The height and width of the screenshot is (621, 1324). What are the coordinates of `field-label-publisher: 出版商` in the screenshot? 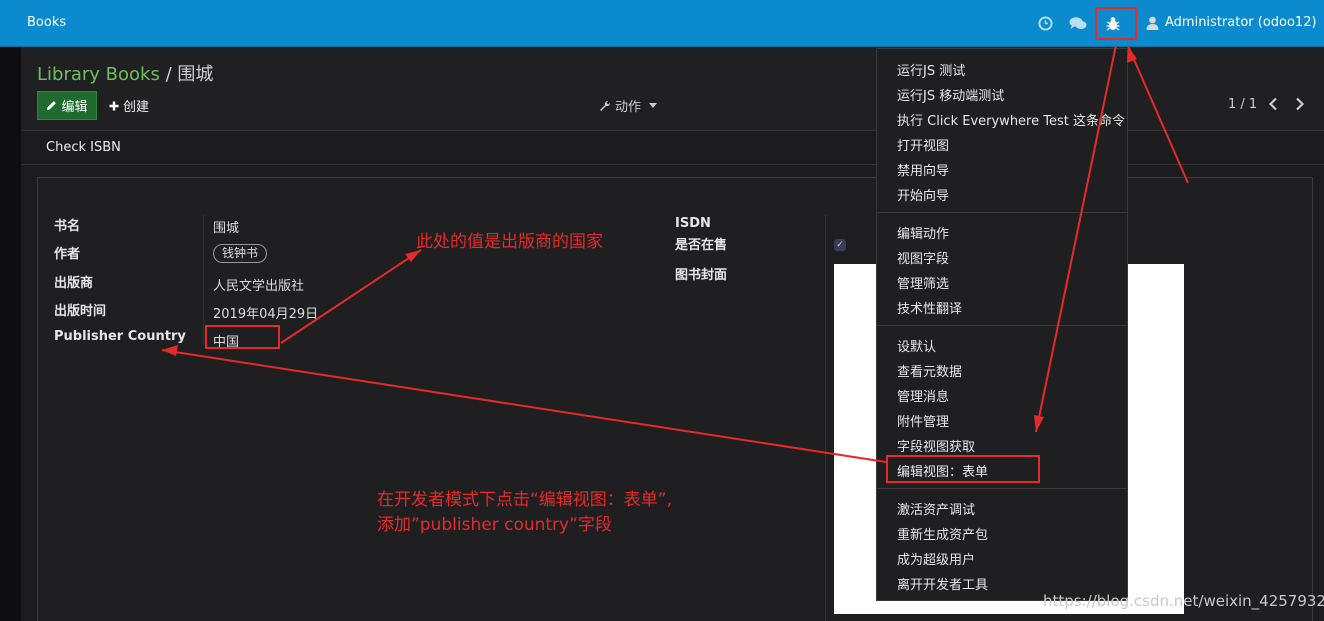 It's located at (74, 283).